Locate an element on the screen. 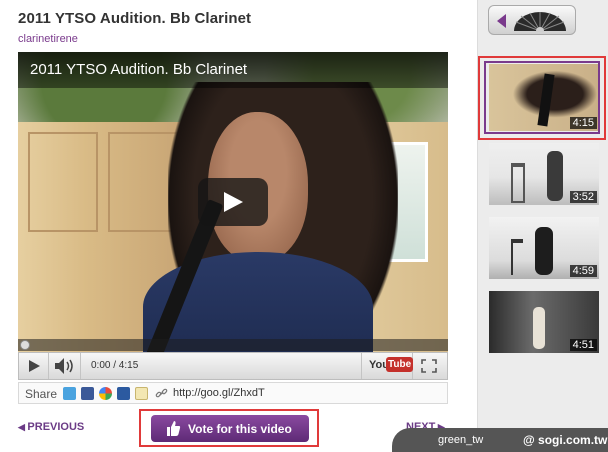 Image resolution: width=608 pixels, height=452 pixels. watermark-site: @ sogi.com.tw is located at coordinates (565, 440).